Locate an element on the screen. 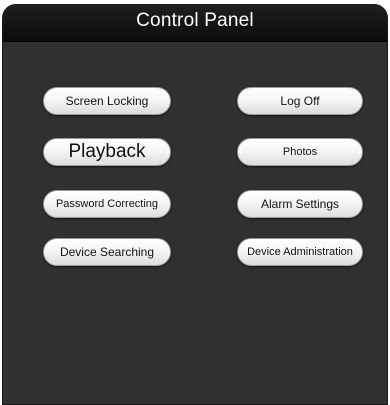  device-administration-button: Device Administration is located at coordinates (300, 252).